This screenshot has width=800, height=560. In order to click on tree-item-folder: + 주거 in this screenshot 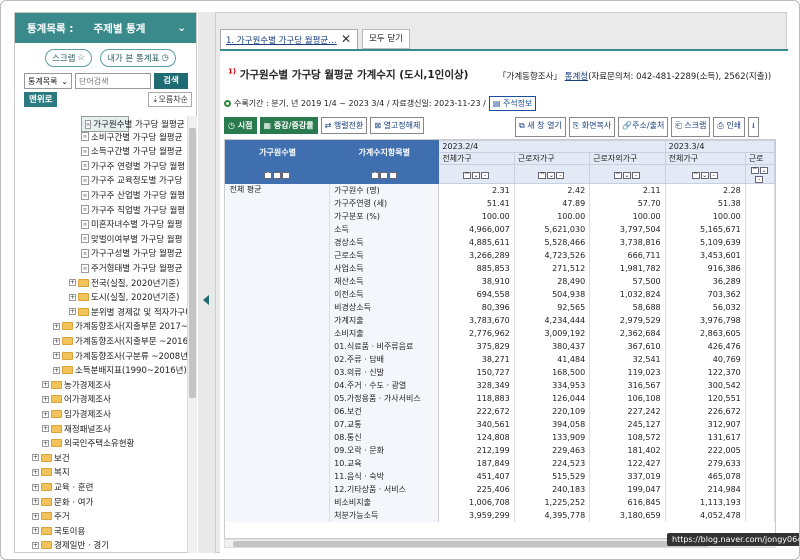, I will do `click(51, 516)`.